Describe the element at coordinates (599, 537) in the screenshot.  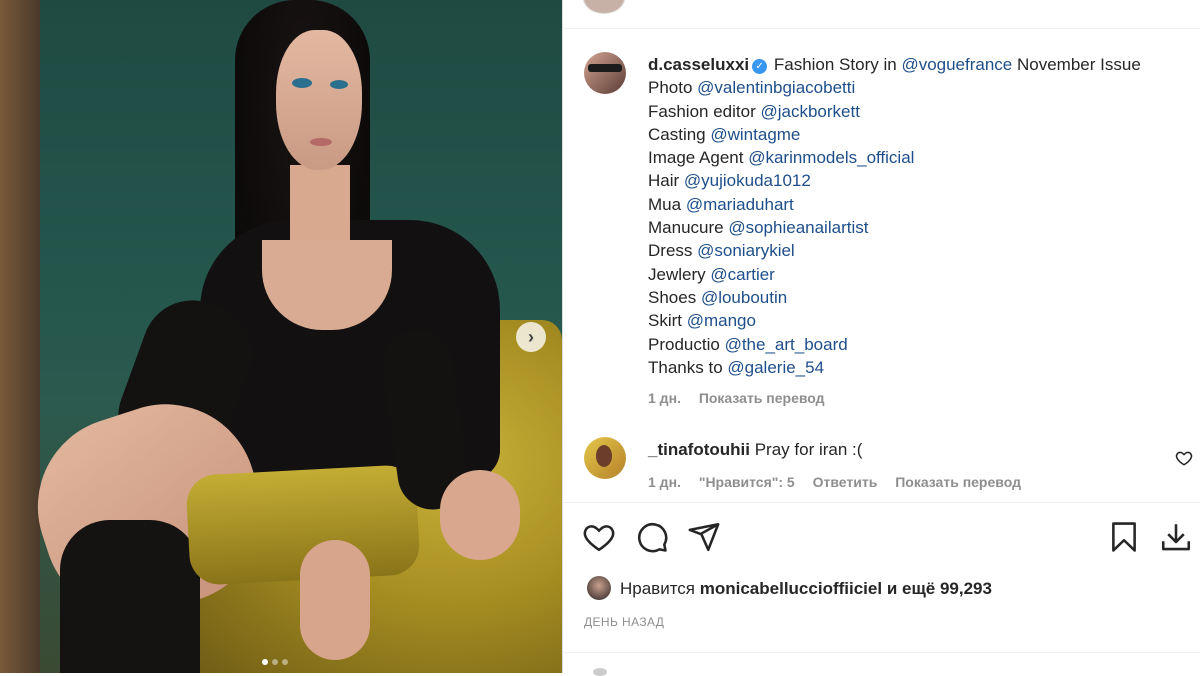
I see `like-icon` at that location.